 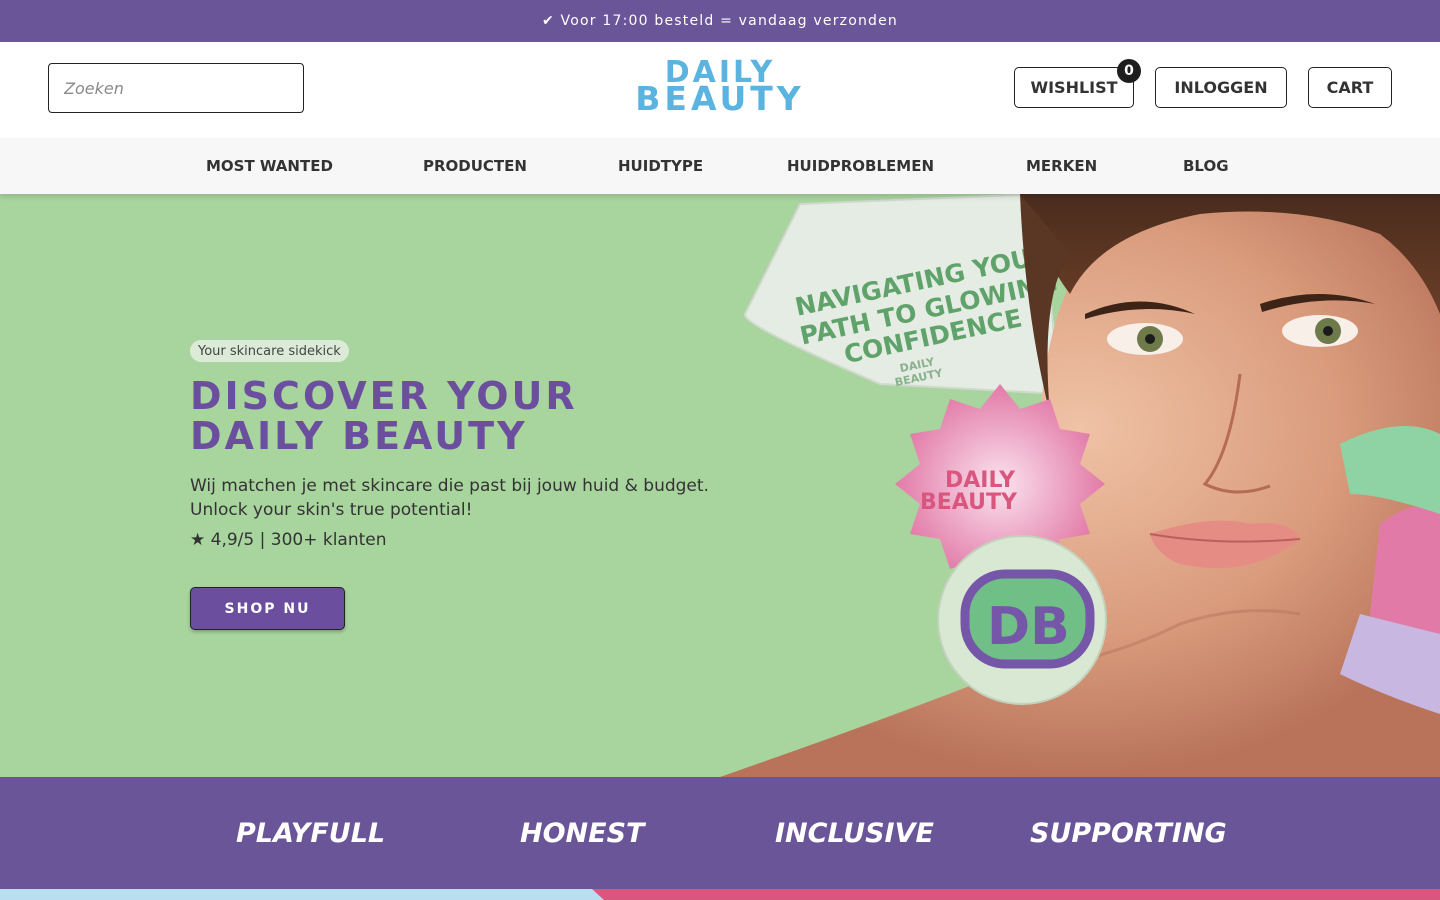 I want to click on nav-item-merken: MERKEN, so click(x=1061, y=166).